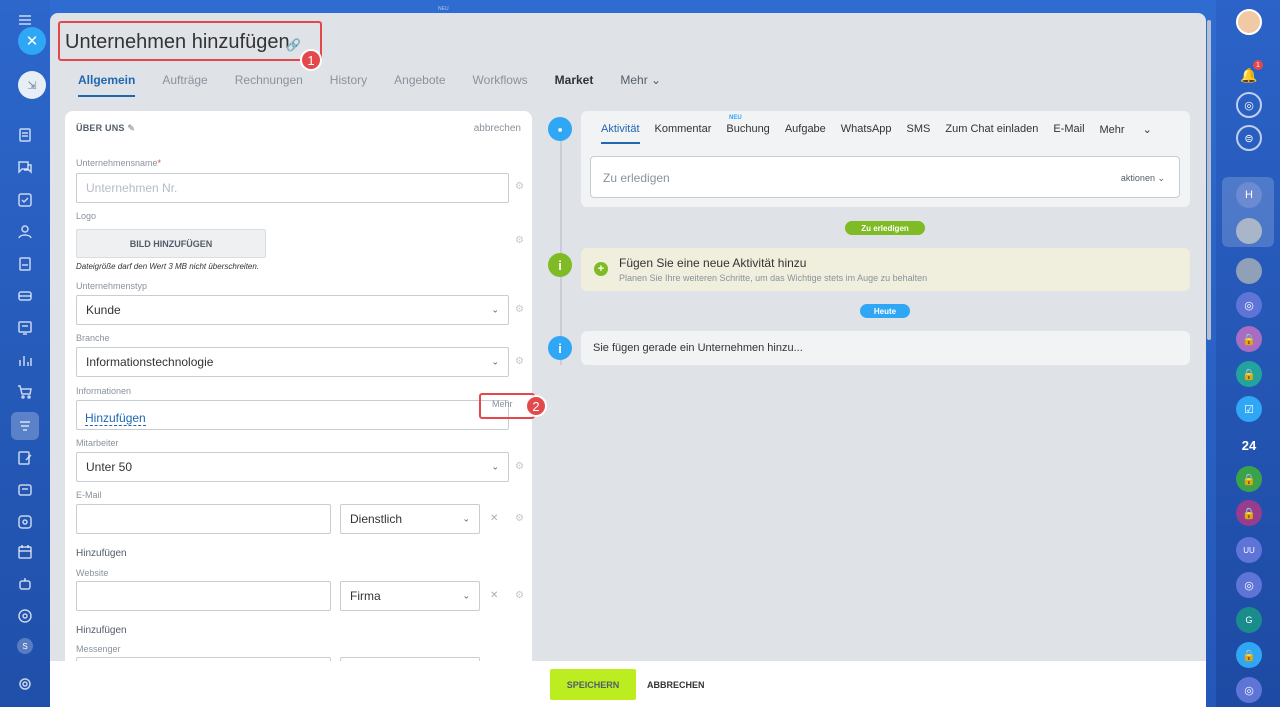 The width and height of the screenshot is (1280, 707). What do you see at coordinates (203, 596) in the screenshot?
I see `website-input` at bounding box center [203, 596].